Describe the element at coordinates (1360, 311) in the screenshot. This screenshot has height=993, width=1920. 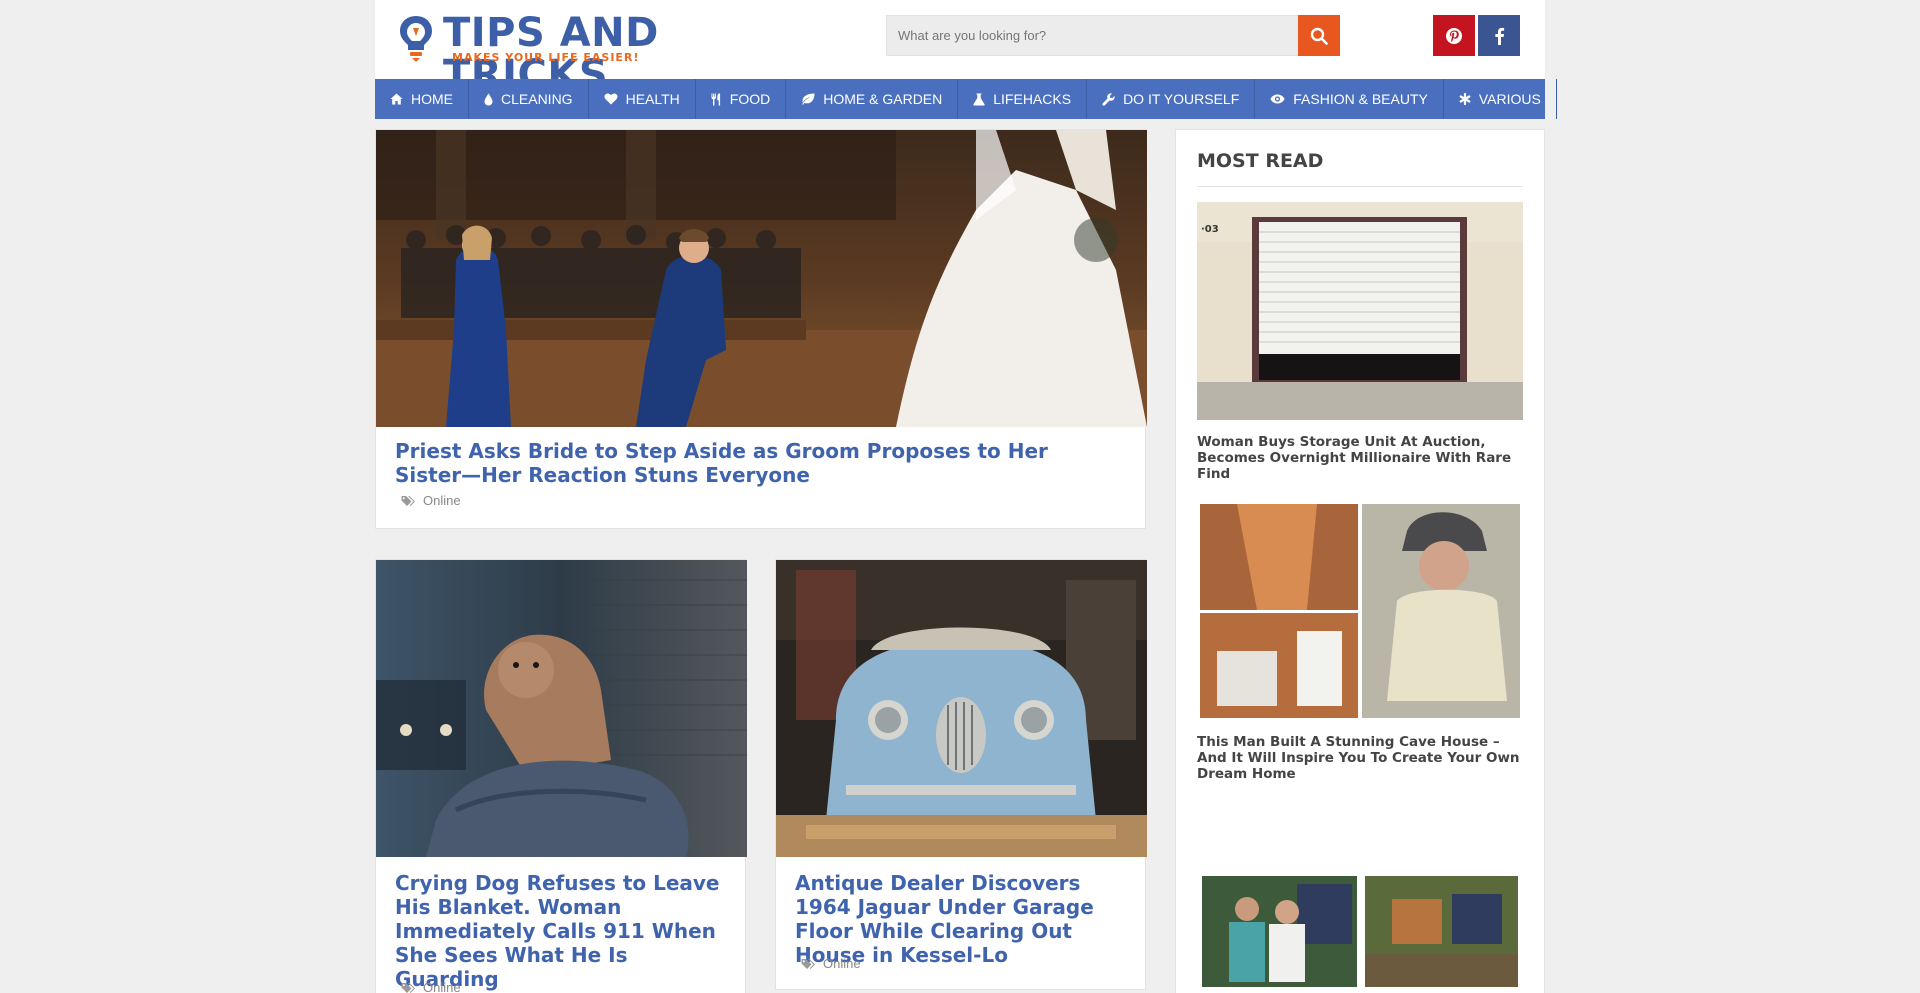
I see `sidebar-image-storage: ·03` at that location.